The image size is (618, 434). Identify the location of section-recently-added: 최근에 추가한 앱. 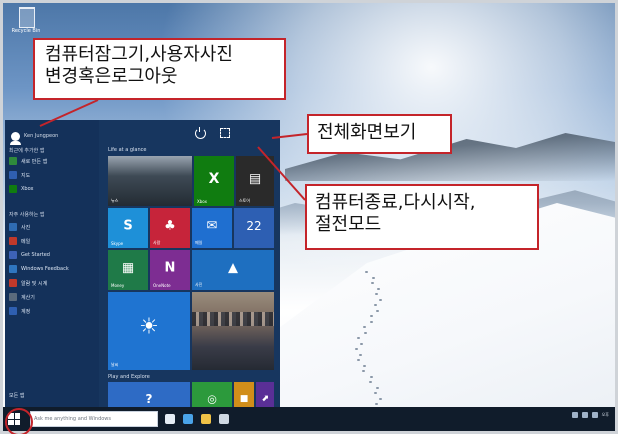
(27, 151).